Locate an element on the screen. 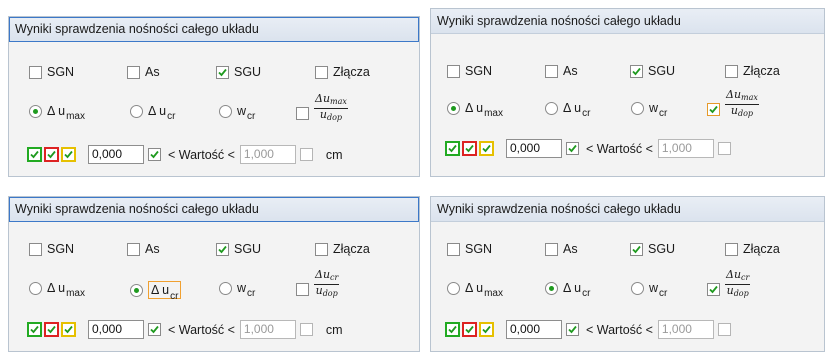 This screenshot has height=360, width=832. as-label: As is located at coordinates (152, 72).